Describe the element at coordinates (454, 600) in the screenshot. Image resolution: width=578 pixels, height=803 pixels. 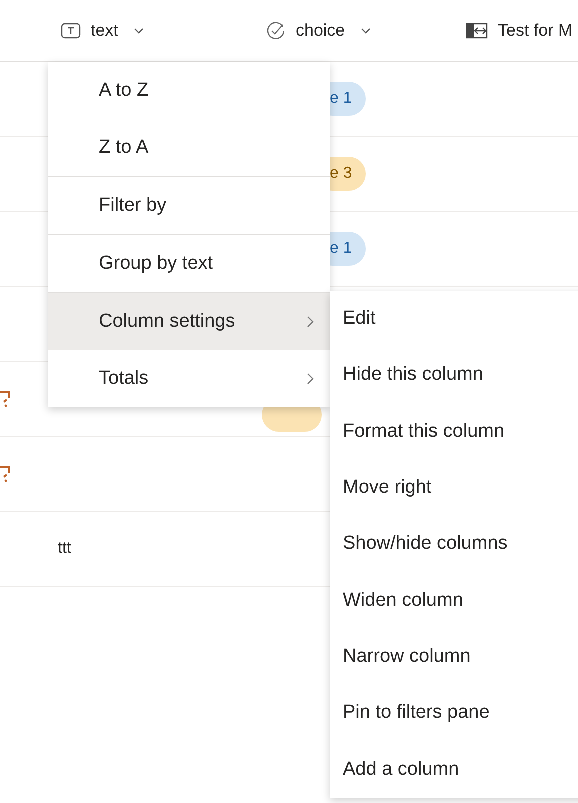
I see `menu-item: Widen column` at that location.